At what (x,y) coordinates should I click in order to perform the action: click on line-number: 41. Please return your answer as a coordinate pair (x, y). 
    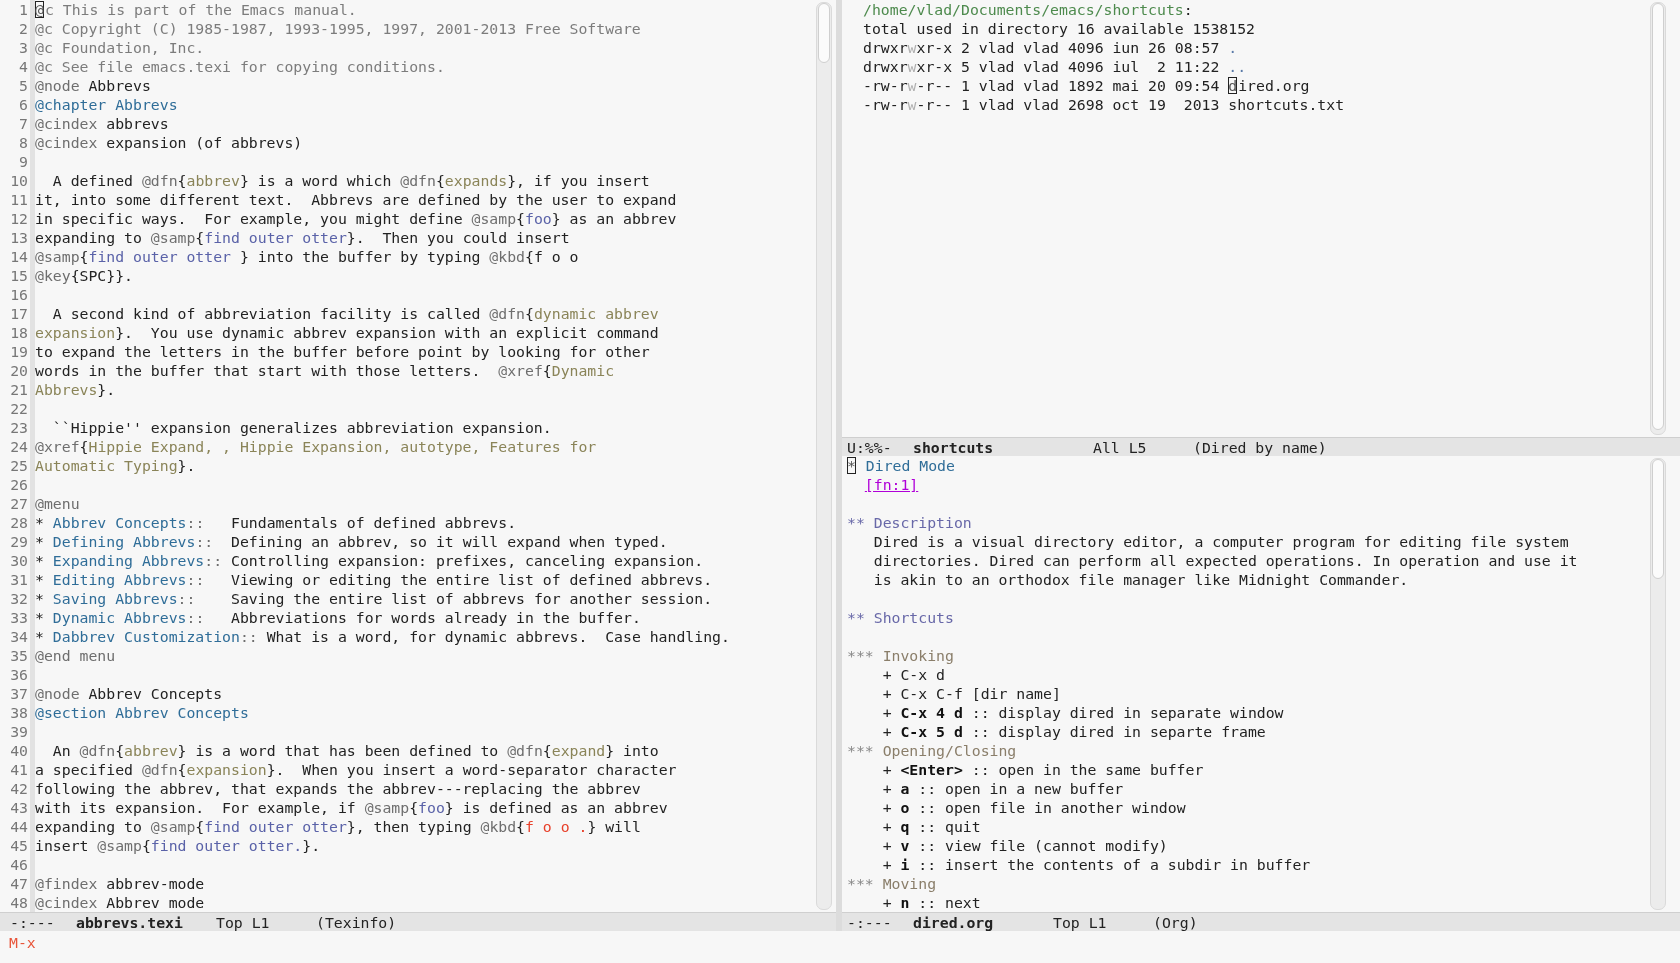
    Looking at the image, I should click on (18, 769).